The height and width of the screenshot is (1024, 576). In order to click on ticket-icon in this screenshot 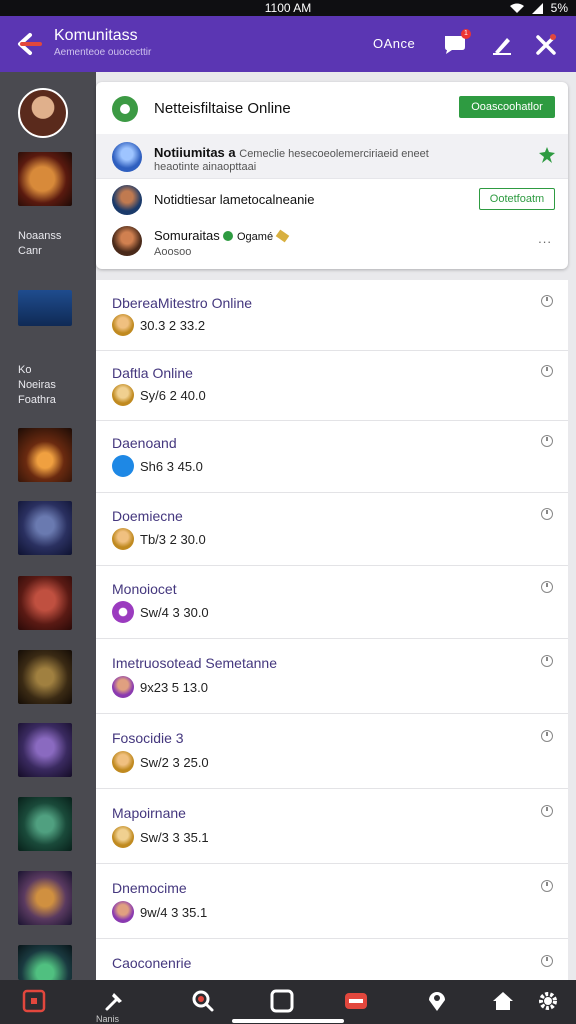, I will do `click(282, 236)`.